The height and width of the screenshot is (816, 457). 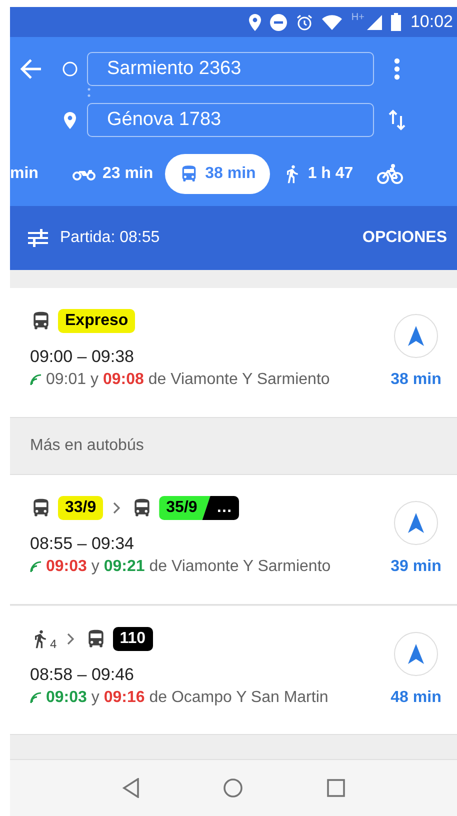 I want to click on bicycle-icon, so click(x=390, y=174).